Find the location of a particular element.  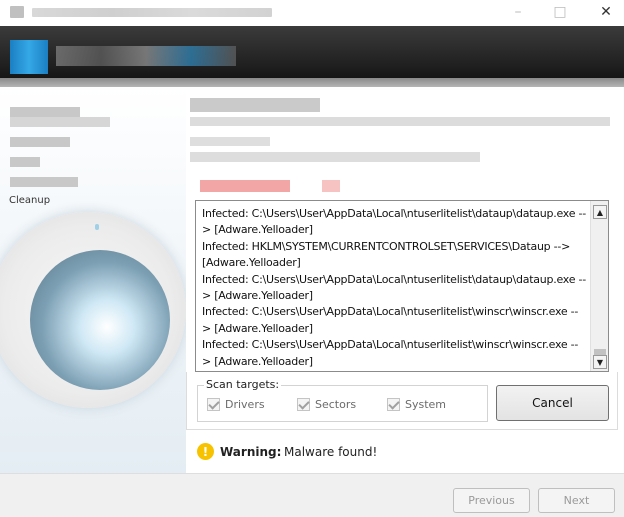

subheading-redacted is located at coordinates (400, 121).